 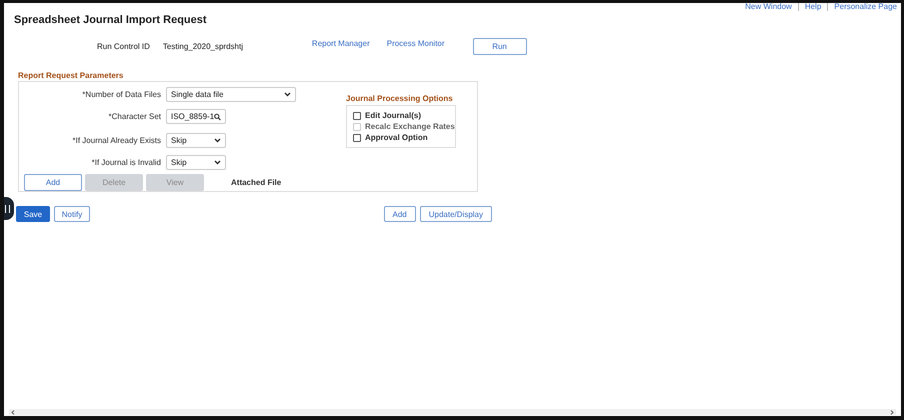 What do you see at coordinates (415, 43) in the screenshot?
I see `process-link: Process Monitor` at bounding box center [415, 43].